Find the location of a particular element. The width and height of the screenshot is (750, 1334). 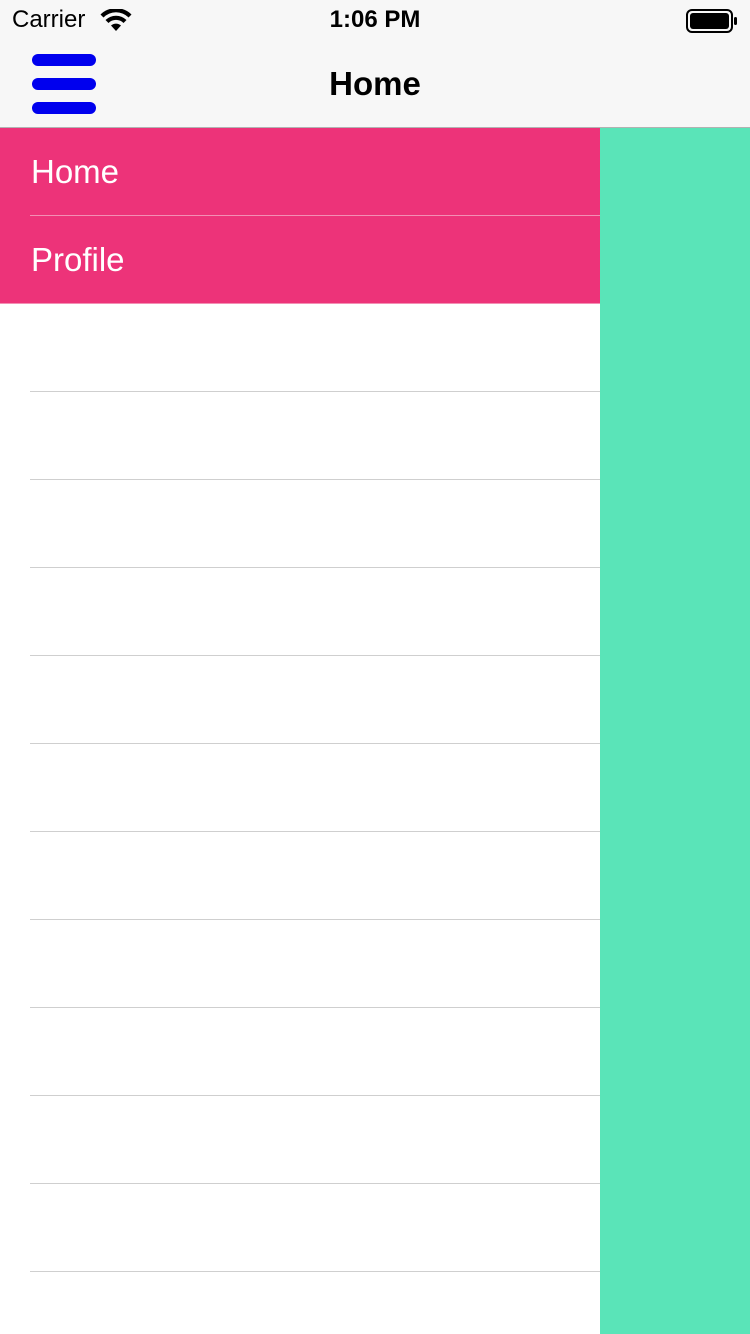

side-menu-item-profile: Profile is located at coordinates (300, 260).